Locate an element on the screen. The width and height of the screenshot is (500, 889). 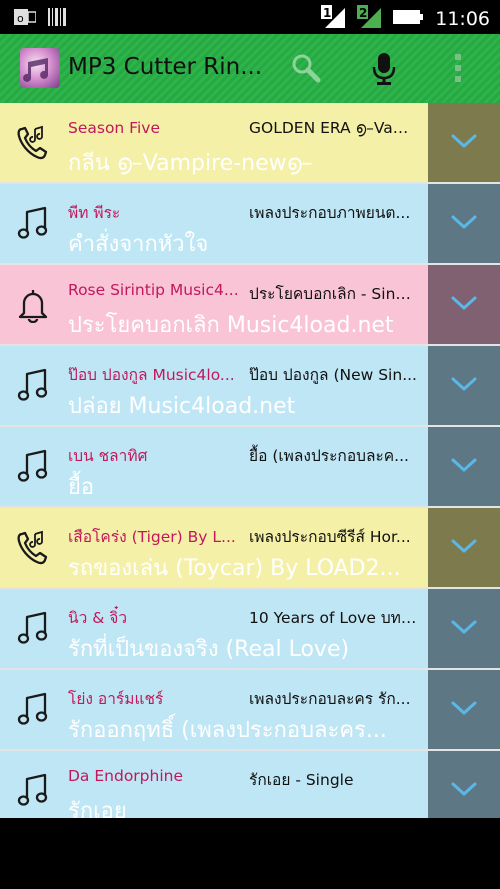
overflow-menu-icon is located at coordinates (458, 70).